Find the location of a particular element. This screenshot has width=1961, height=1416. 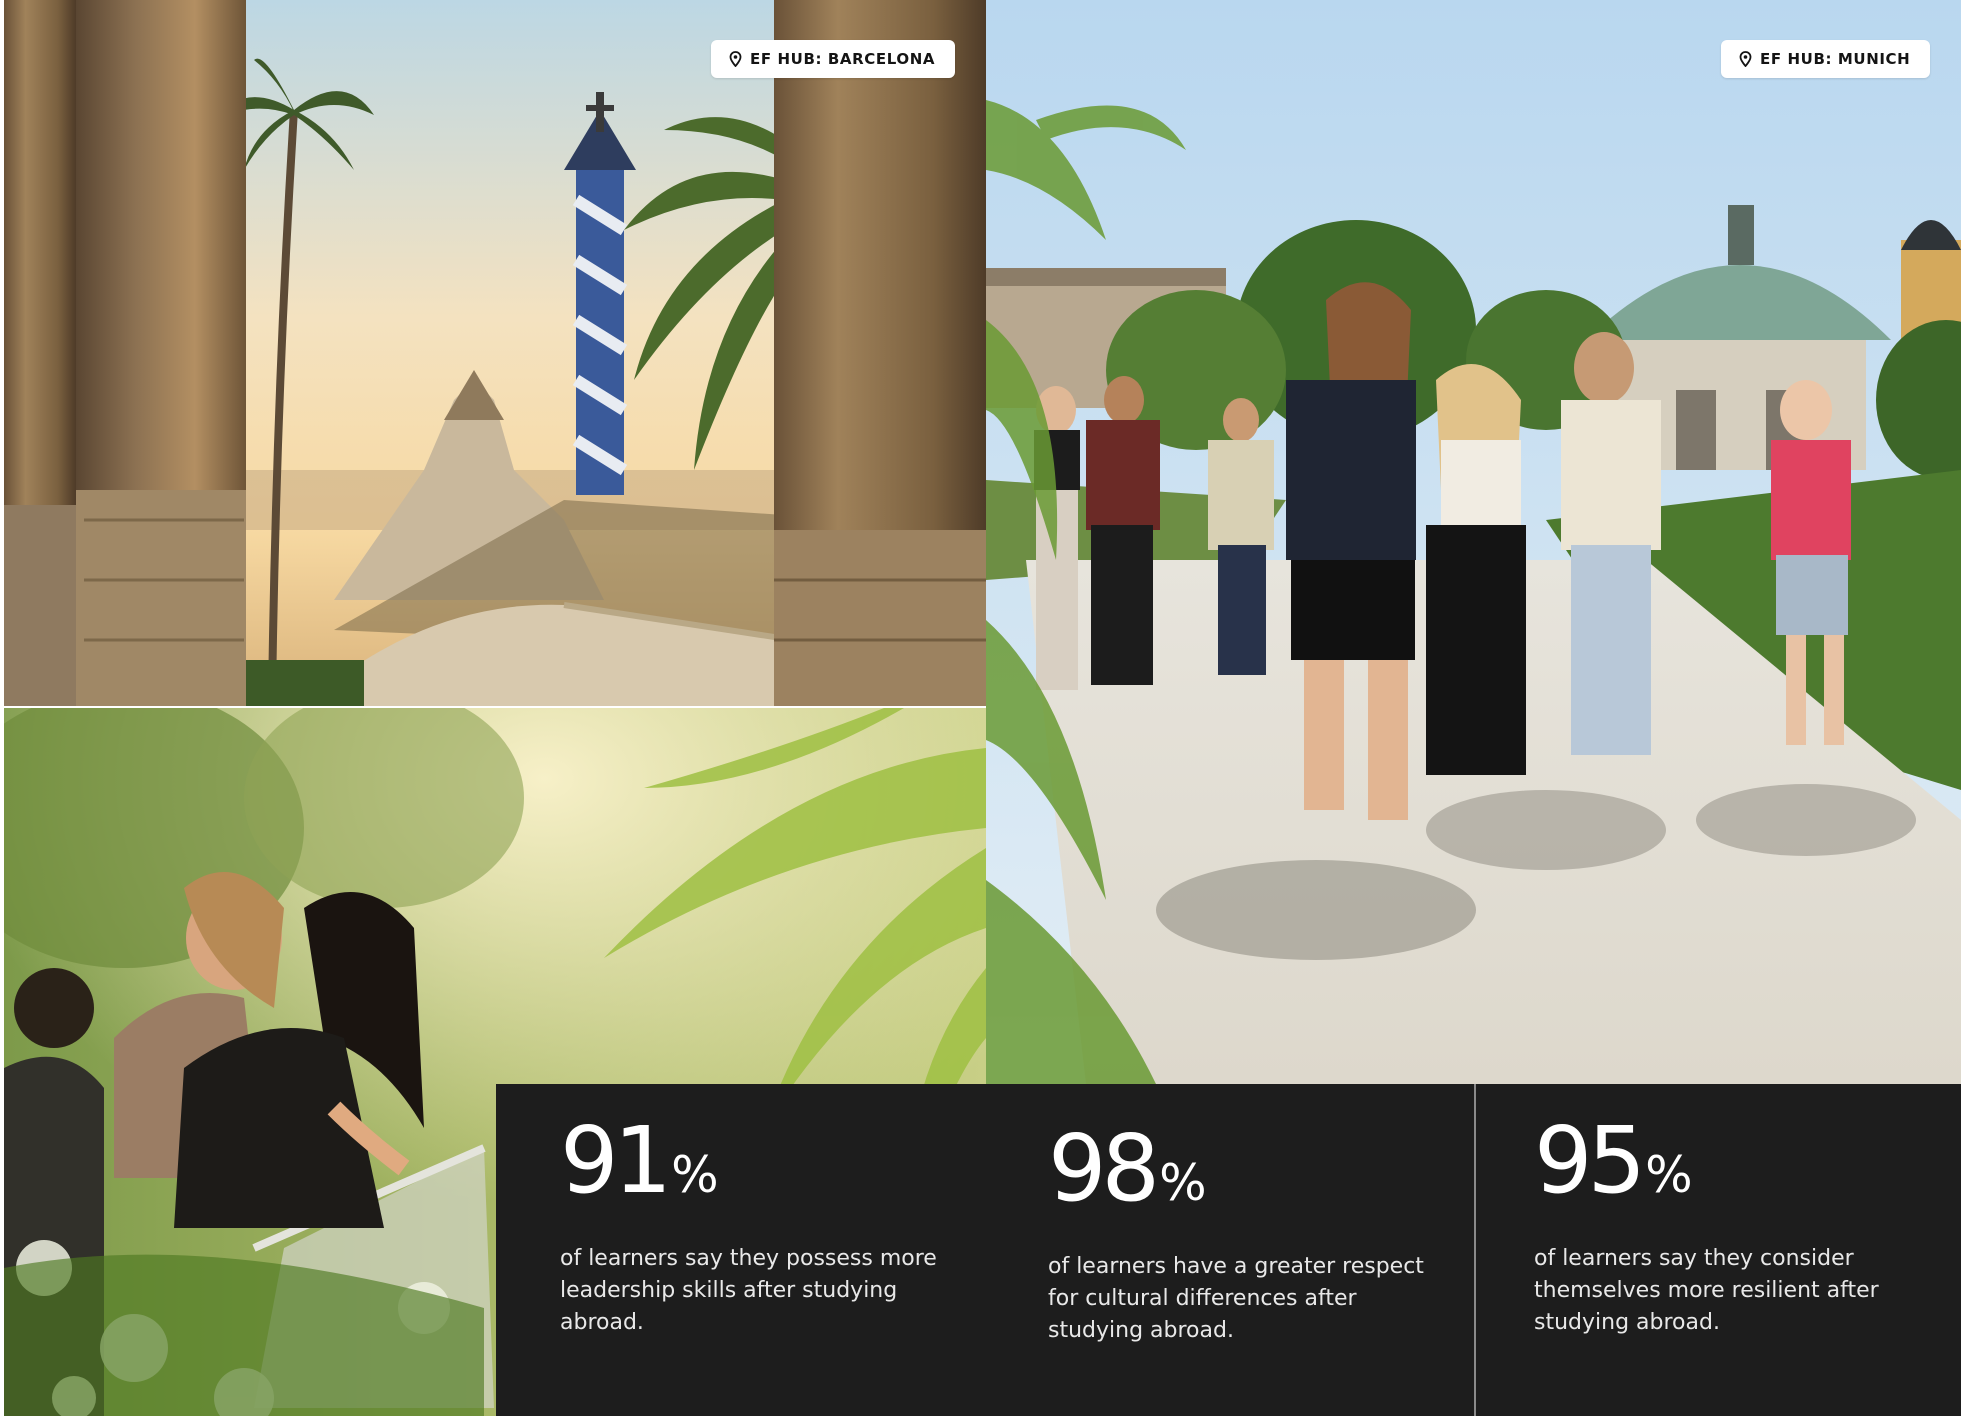

stat-number: 95 is located at coordinates (1590, 1160).